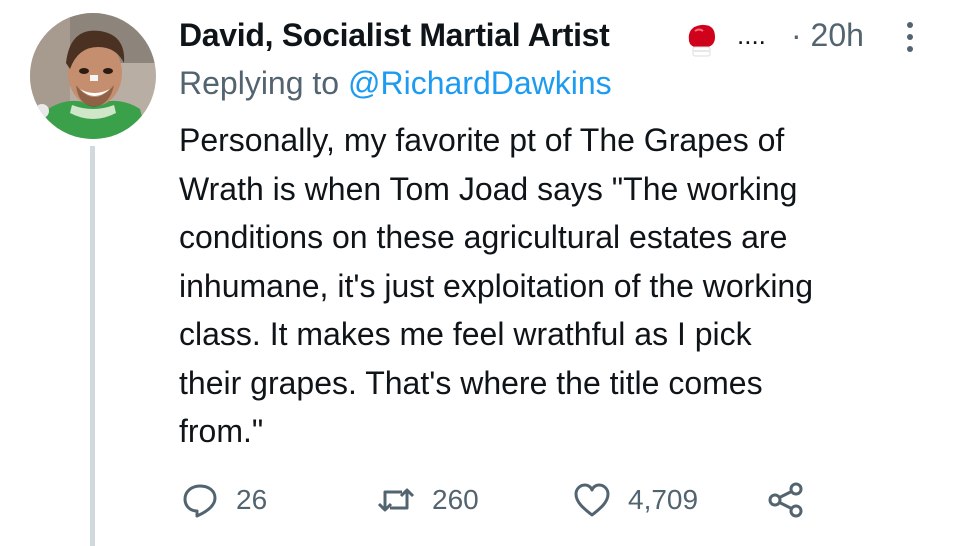  What do you see at coordinates (500, 500) in the screenshot?
I see `action-bar: 26 260 4,709` at bounding box center [500, 500].